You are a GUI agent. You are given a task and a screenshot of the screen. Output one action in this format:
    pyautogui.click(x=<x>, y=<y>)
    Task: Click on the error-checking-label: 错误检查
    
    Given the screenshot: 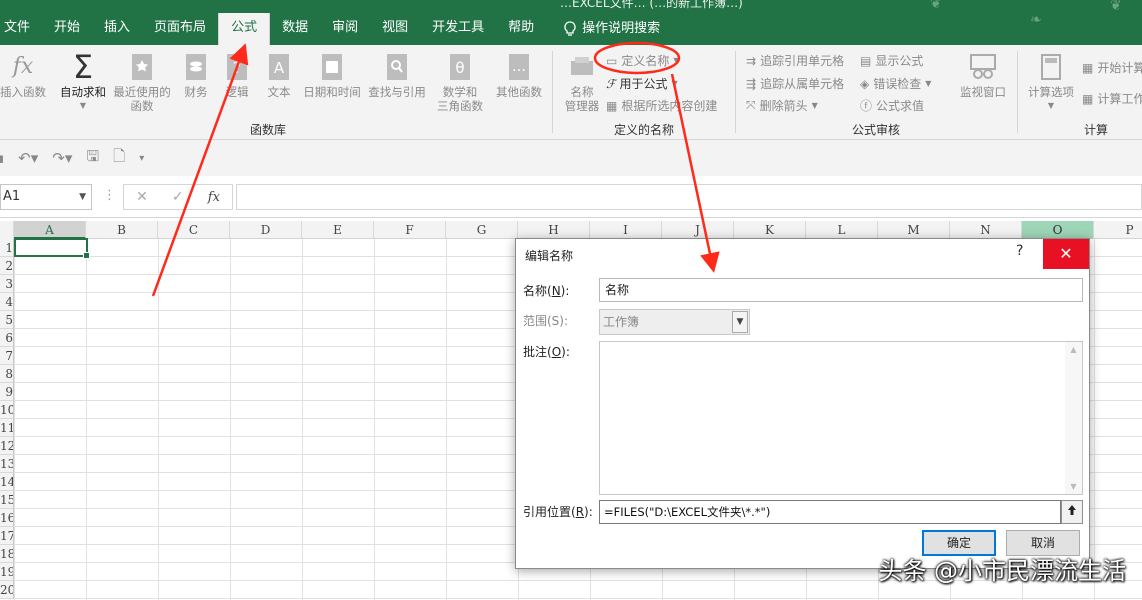 What is the action you would take?
    pyautogui.click(x=897, y=84)
    